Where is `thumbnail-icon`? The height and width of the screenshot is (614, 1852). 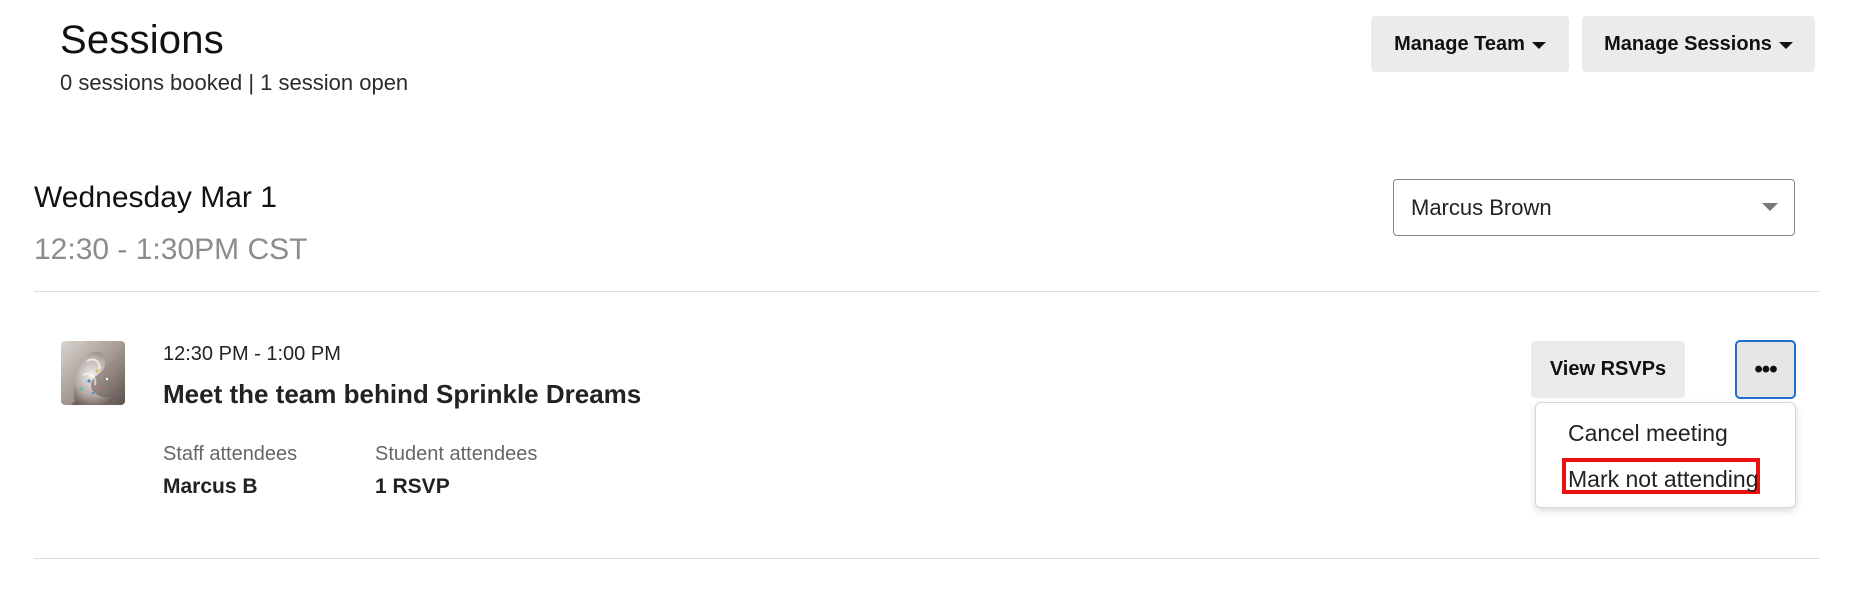
thumbnail-icon is located at coordinates (93, 373).